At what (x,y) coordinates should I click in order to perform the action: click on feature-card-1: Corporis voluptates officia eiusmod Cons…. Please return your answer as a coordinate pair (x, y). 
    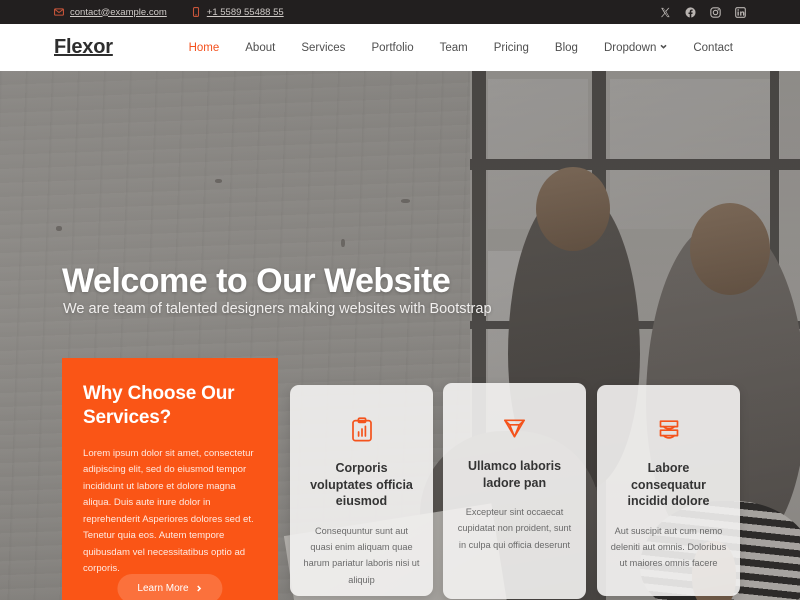
    Looking at the image, I should click on (361, 490).